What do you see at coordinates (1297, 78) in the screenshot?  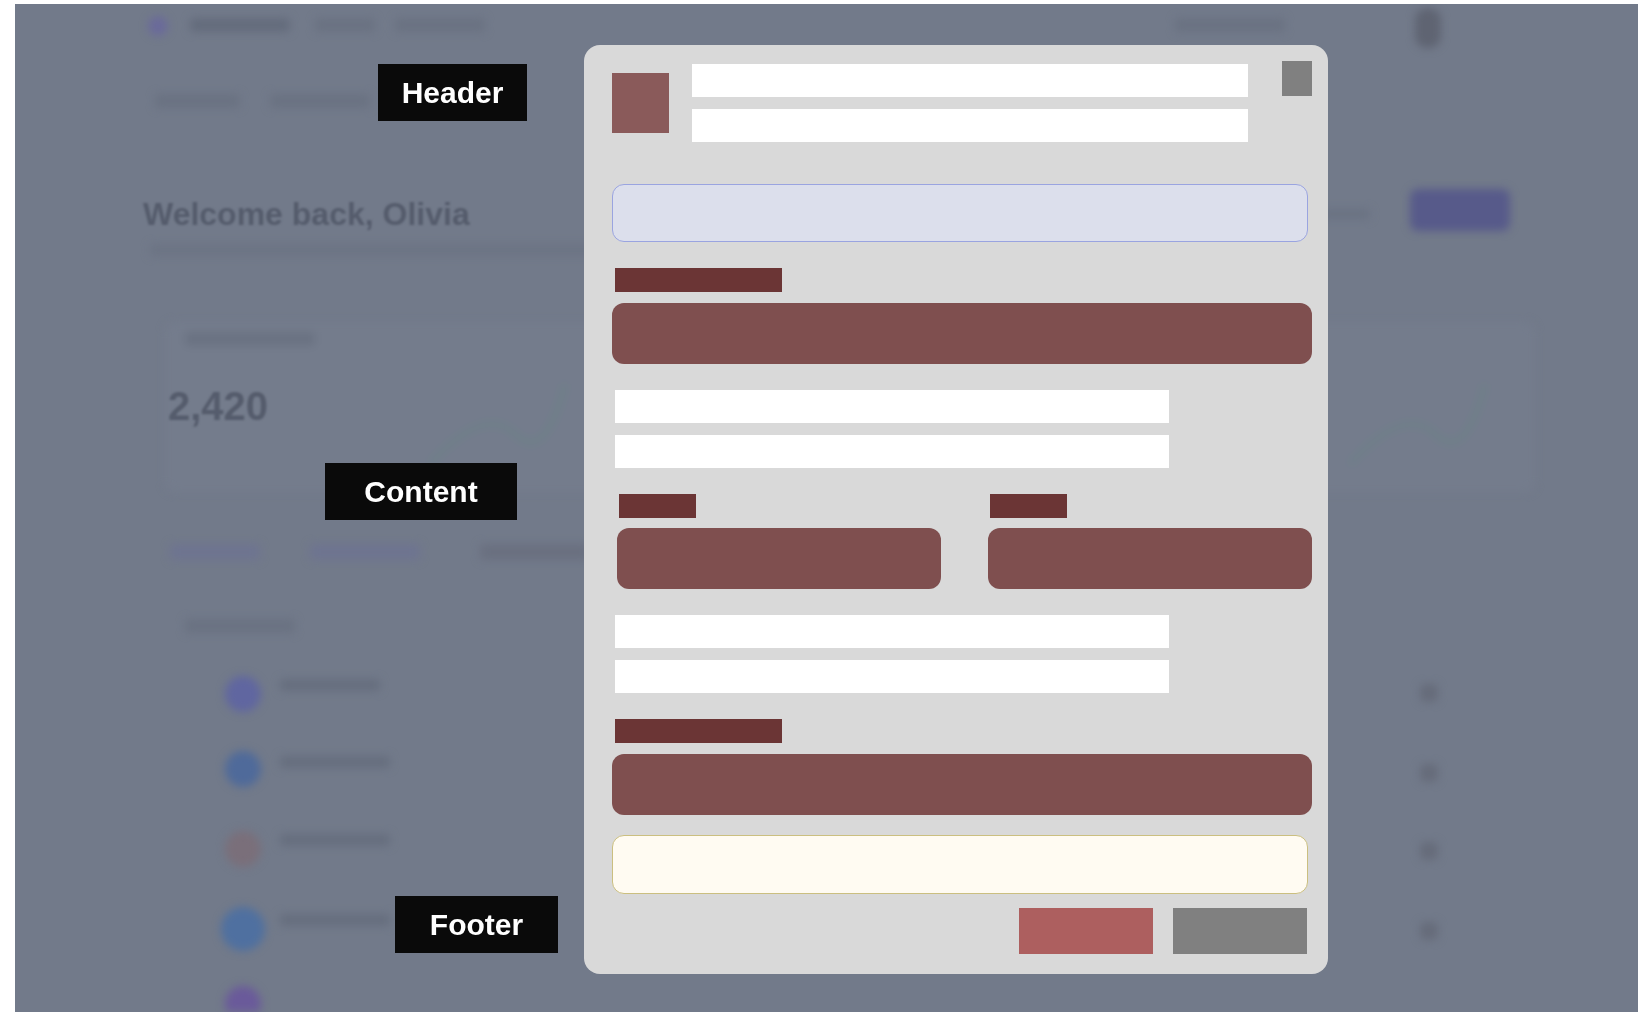 I see `close-button` at bounding box center [1297, 78].